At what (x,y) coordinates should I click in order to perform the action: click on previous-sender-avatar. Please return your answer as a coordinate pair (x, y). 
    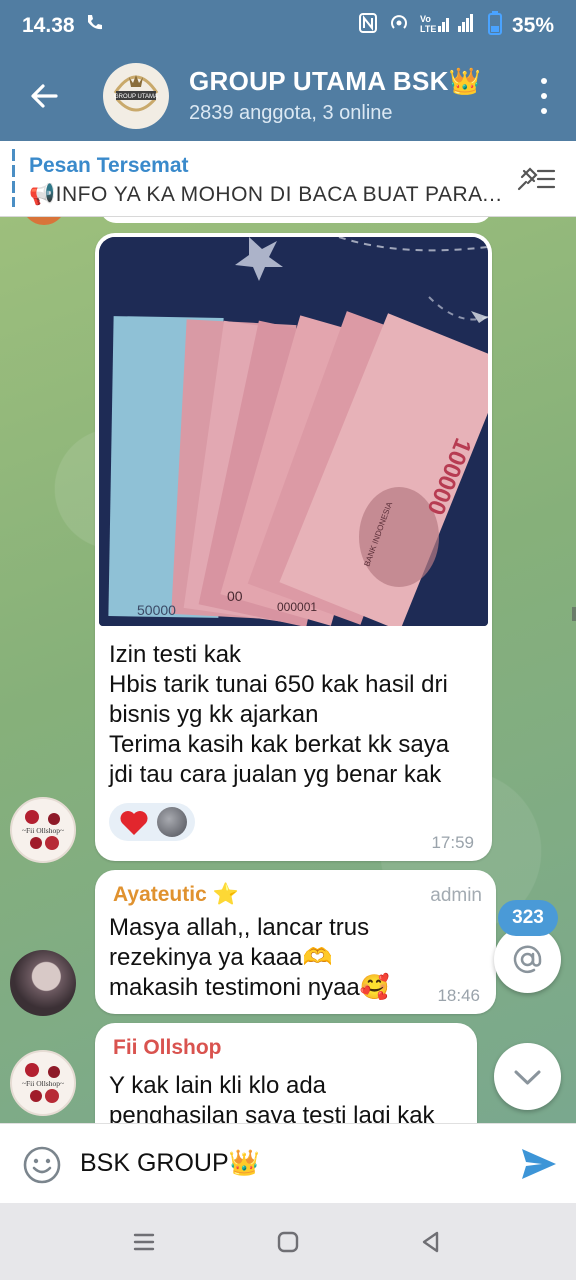
    Looking at the image, I should click on (44, 221).